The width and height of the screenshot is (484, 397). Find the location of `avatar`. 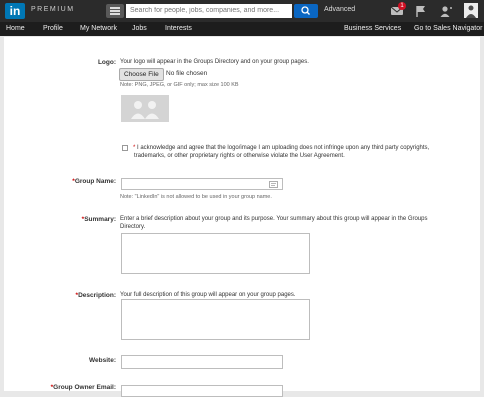

avatar is located at coordinates (471, 10).